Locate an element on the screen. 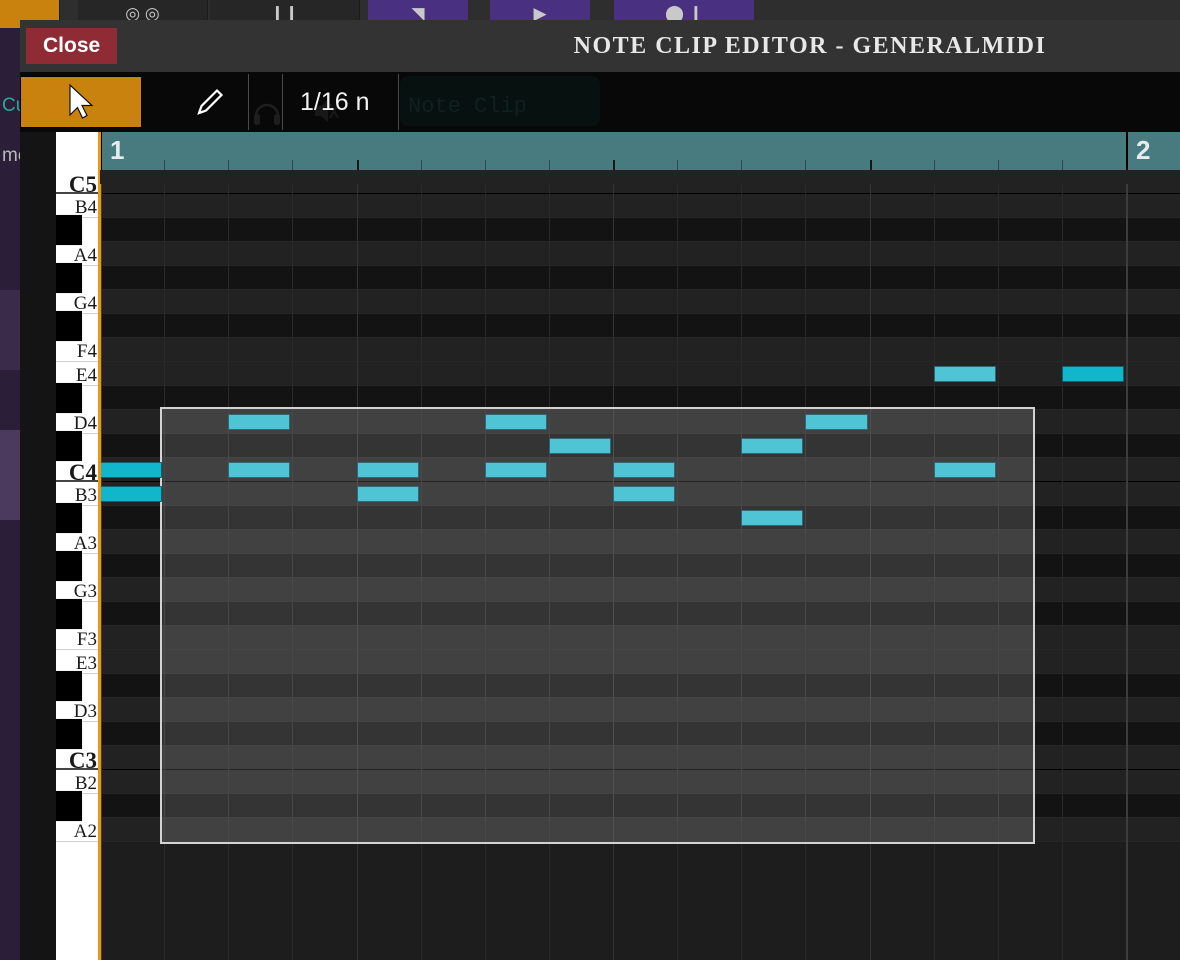 The width and height of the screenshot is (1180, 960). editor-toolbar: Note Clip 1/16 n is located at coordinates (600, 102).